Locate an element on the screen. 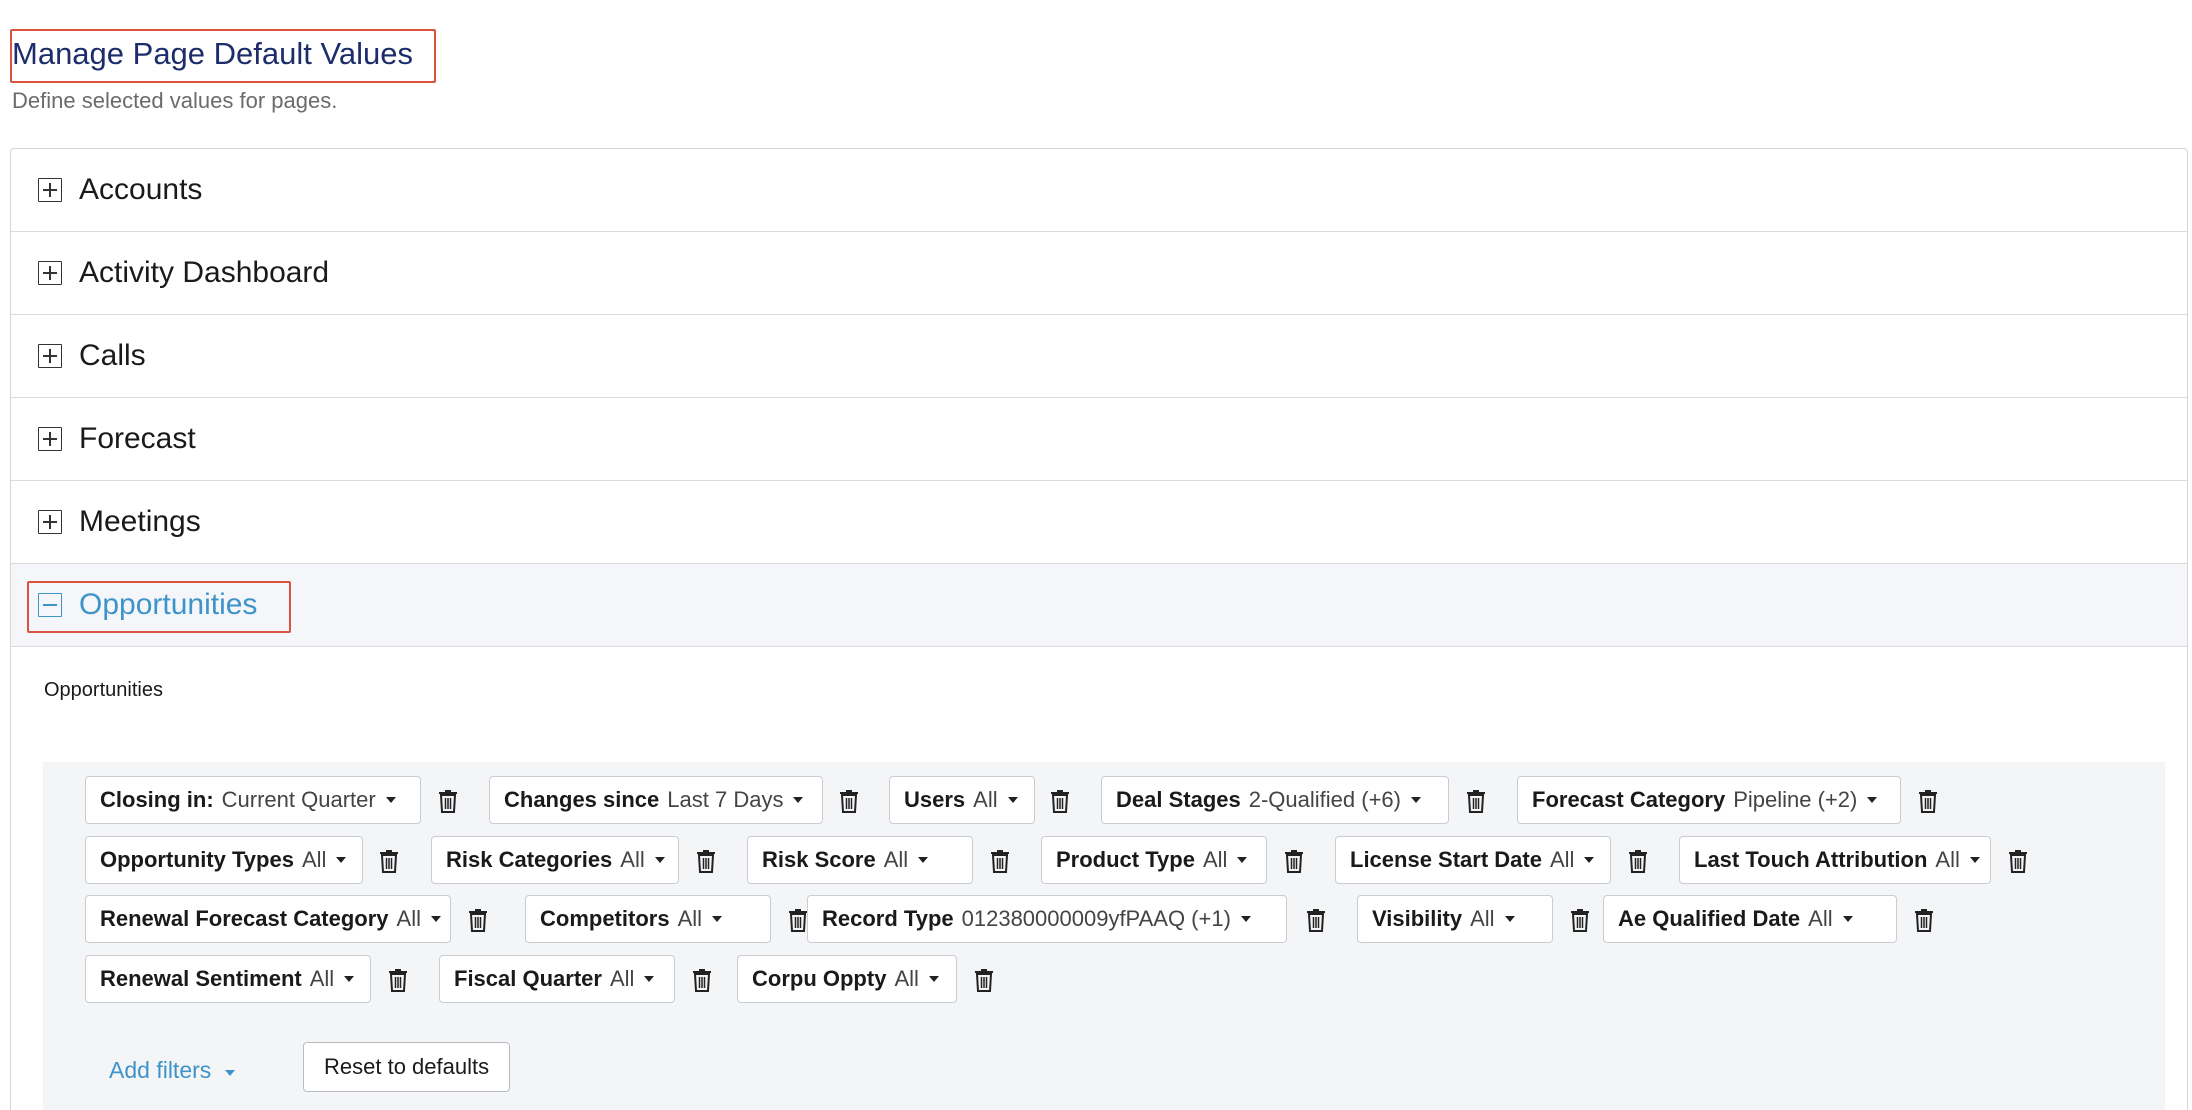 The width and height of the screenshot is (2192, 1110). section-label: Meetings is located at coordinates (140, 521).